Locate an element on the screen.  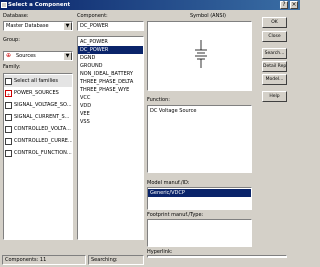
component-search-input: DC_POWER is located at coordinates (110, 26).